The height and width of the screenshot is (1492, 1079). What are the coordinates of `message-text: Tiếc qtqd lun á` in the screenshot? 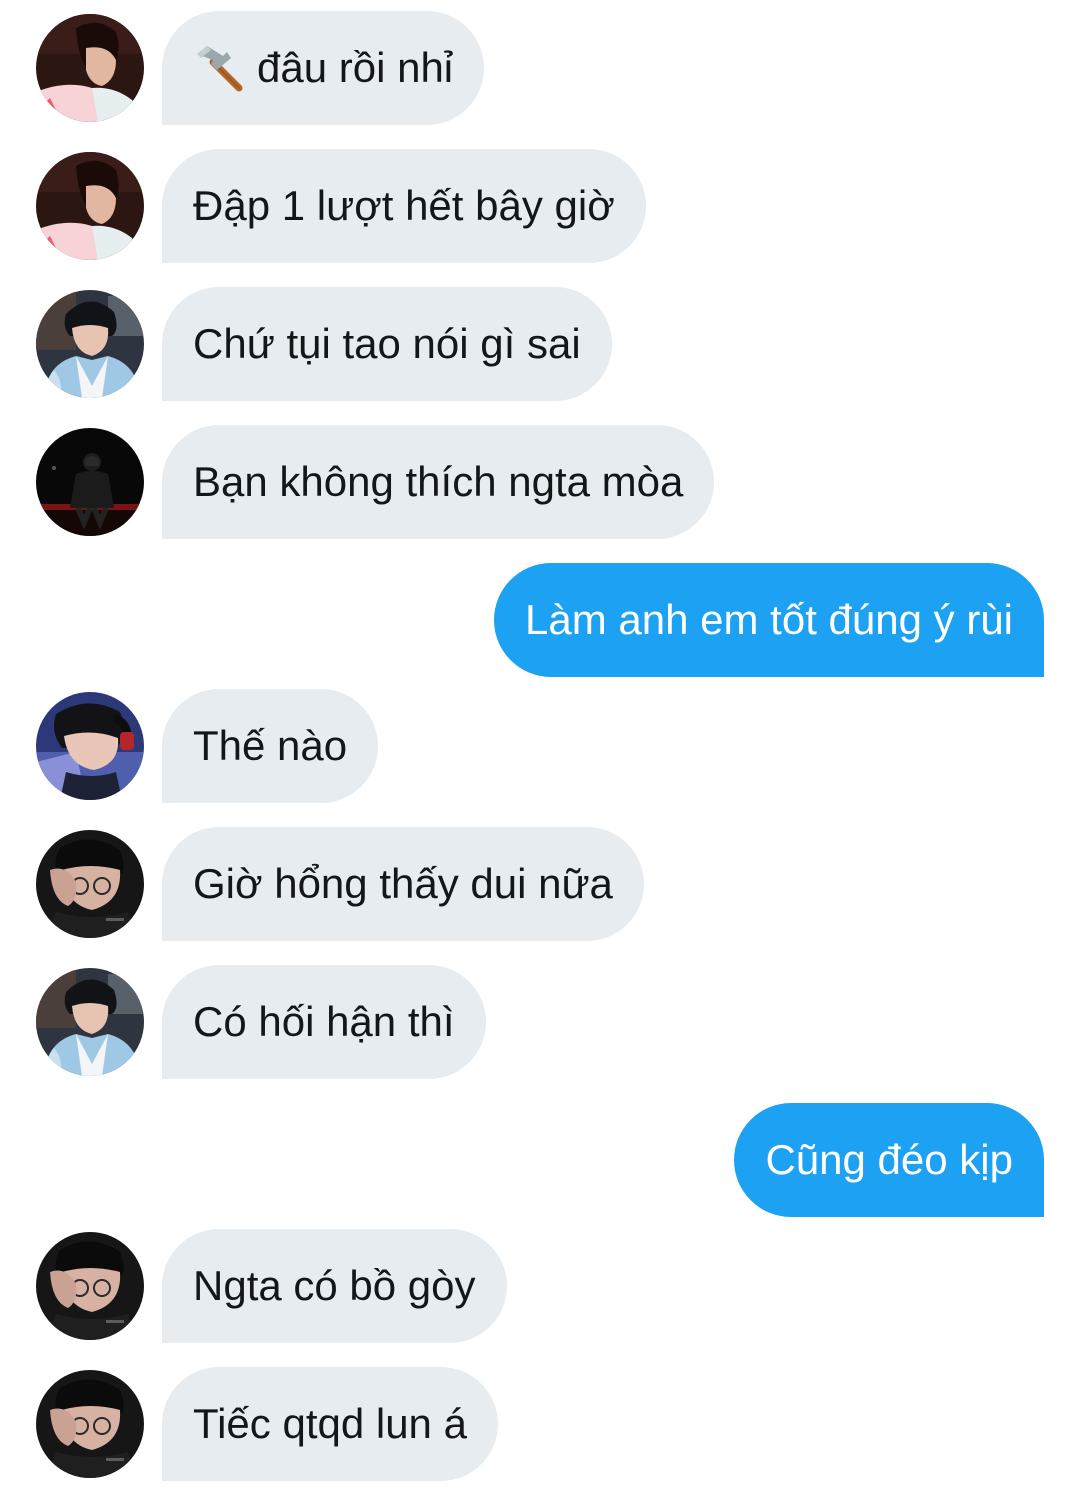 It's located at (330, 1423).